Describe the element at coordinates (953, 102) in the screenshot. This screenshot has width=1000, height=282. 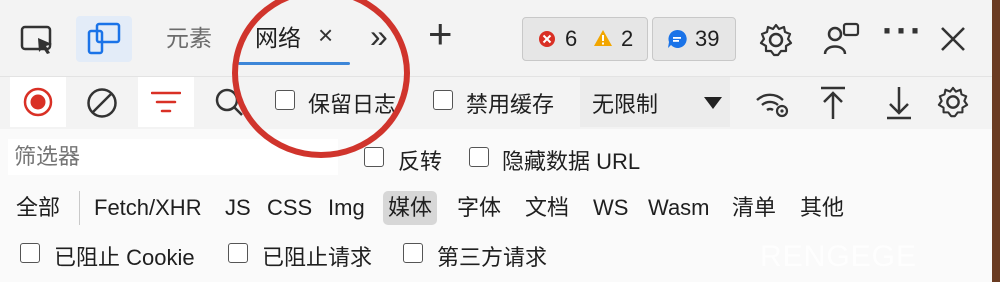
I see `network-settings-gear-icon` at that location.